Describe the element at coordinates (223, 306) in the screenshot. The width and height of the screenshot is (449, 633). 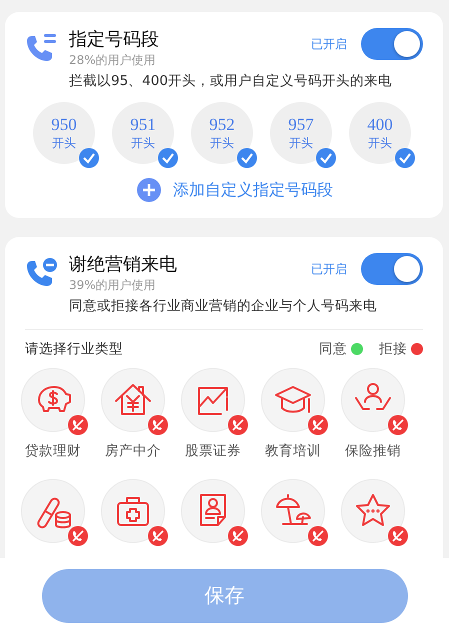
I see `description-text: 同意或拒接各行业商业营销的企业与个人号码来电` at that location.